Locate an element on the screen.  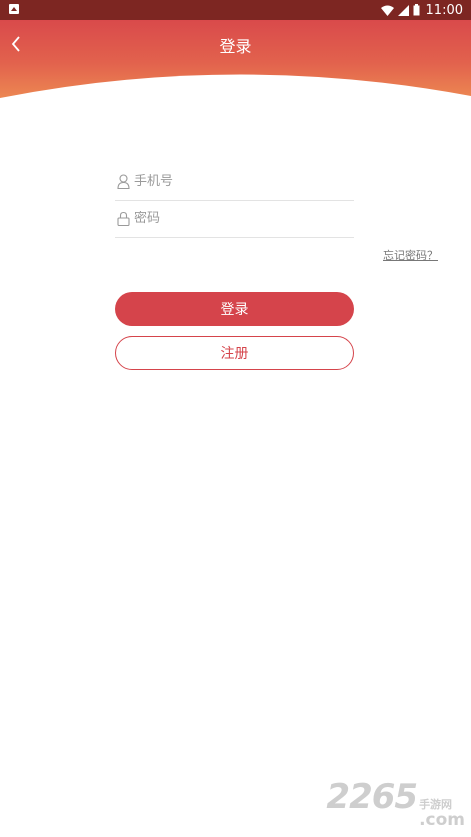
status-icons: 11:00 is located at coordinates (421, 10).